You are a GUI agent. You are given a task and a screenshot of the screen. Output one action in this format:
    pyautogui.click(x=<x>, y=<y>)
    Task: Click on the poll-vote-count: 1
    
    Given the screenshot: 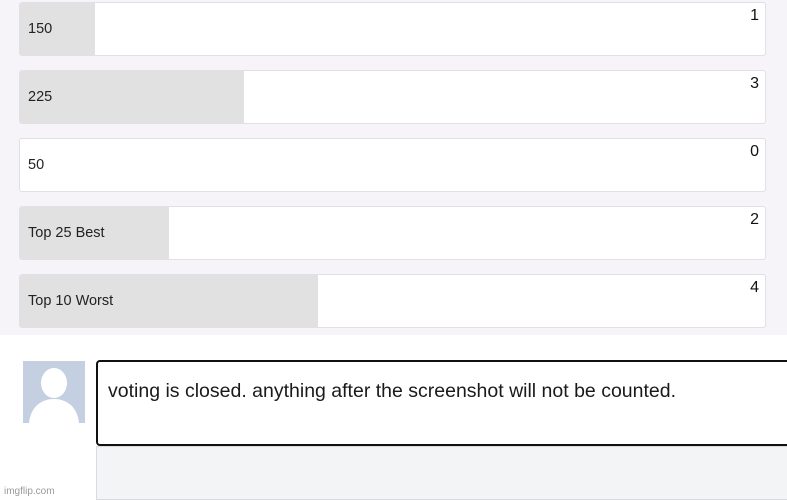 What is the action you would take?
    pyautogui.click(x=754, y=15)
    